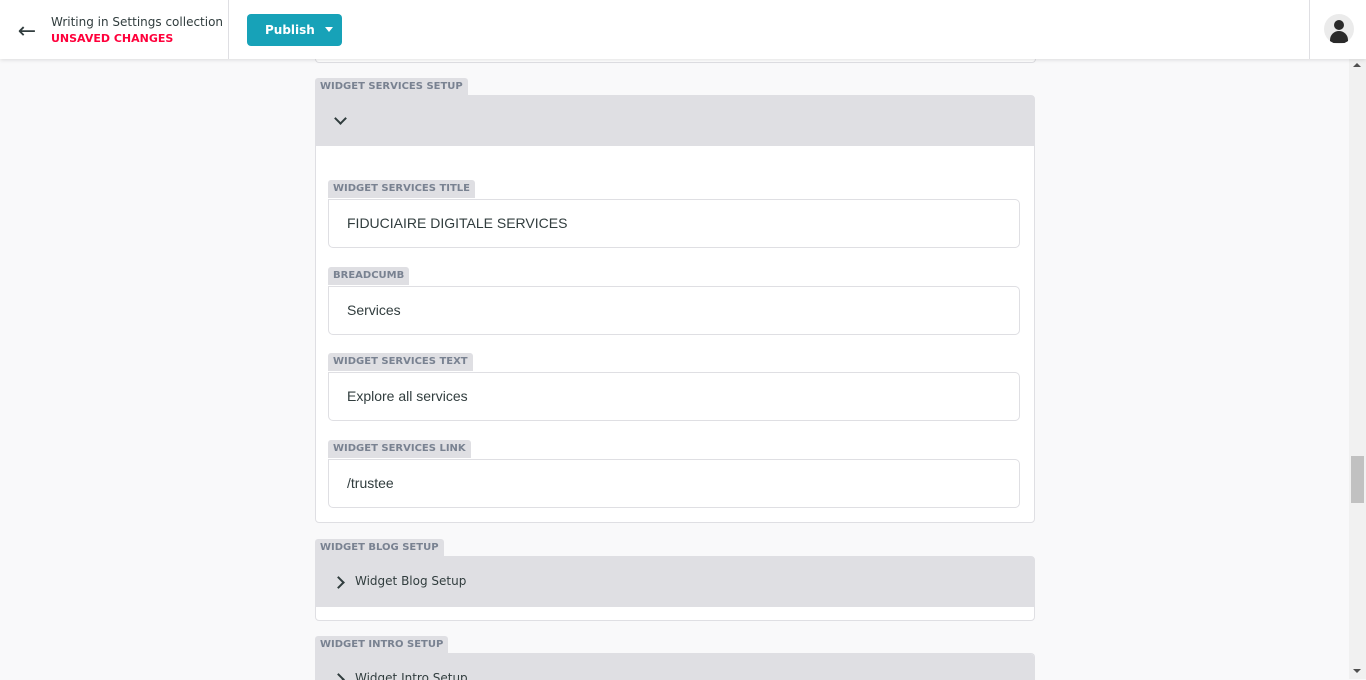 This screenshot has height=680, width=1366. I want to click on toolbar-divider-right, so click(1309, 29).